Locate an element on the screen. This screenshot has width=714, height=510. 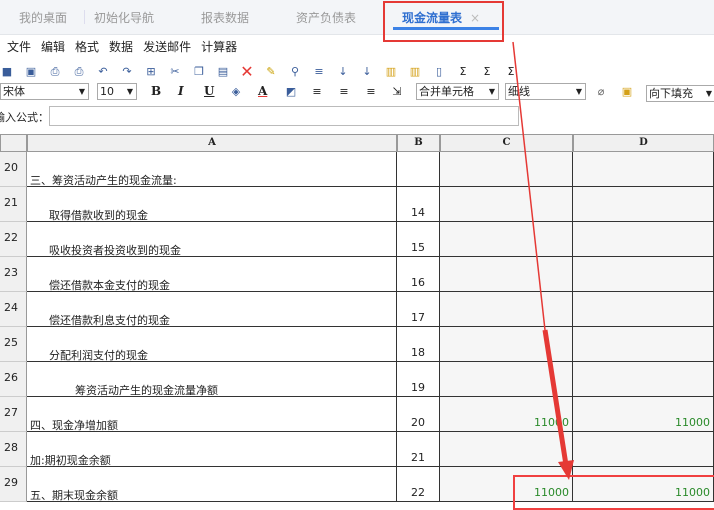
arrow-line-thin is located at coordinates (529, 186).